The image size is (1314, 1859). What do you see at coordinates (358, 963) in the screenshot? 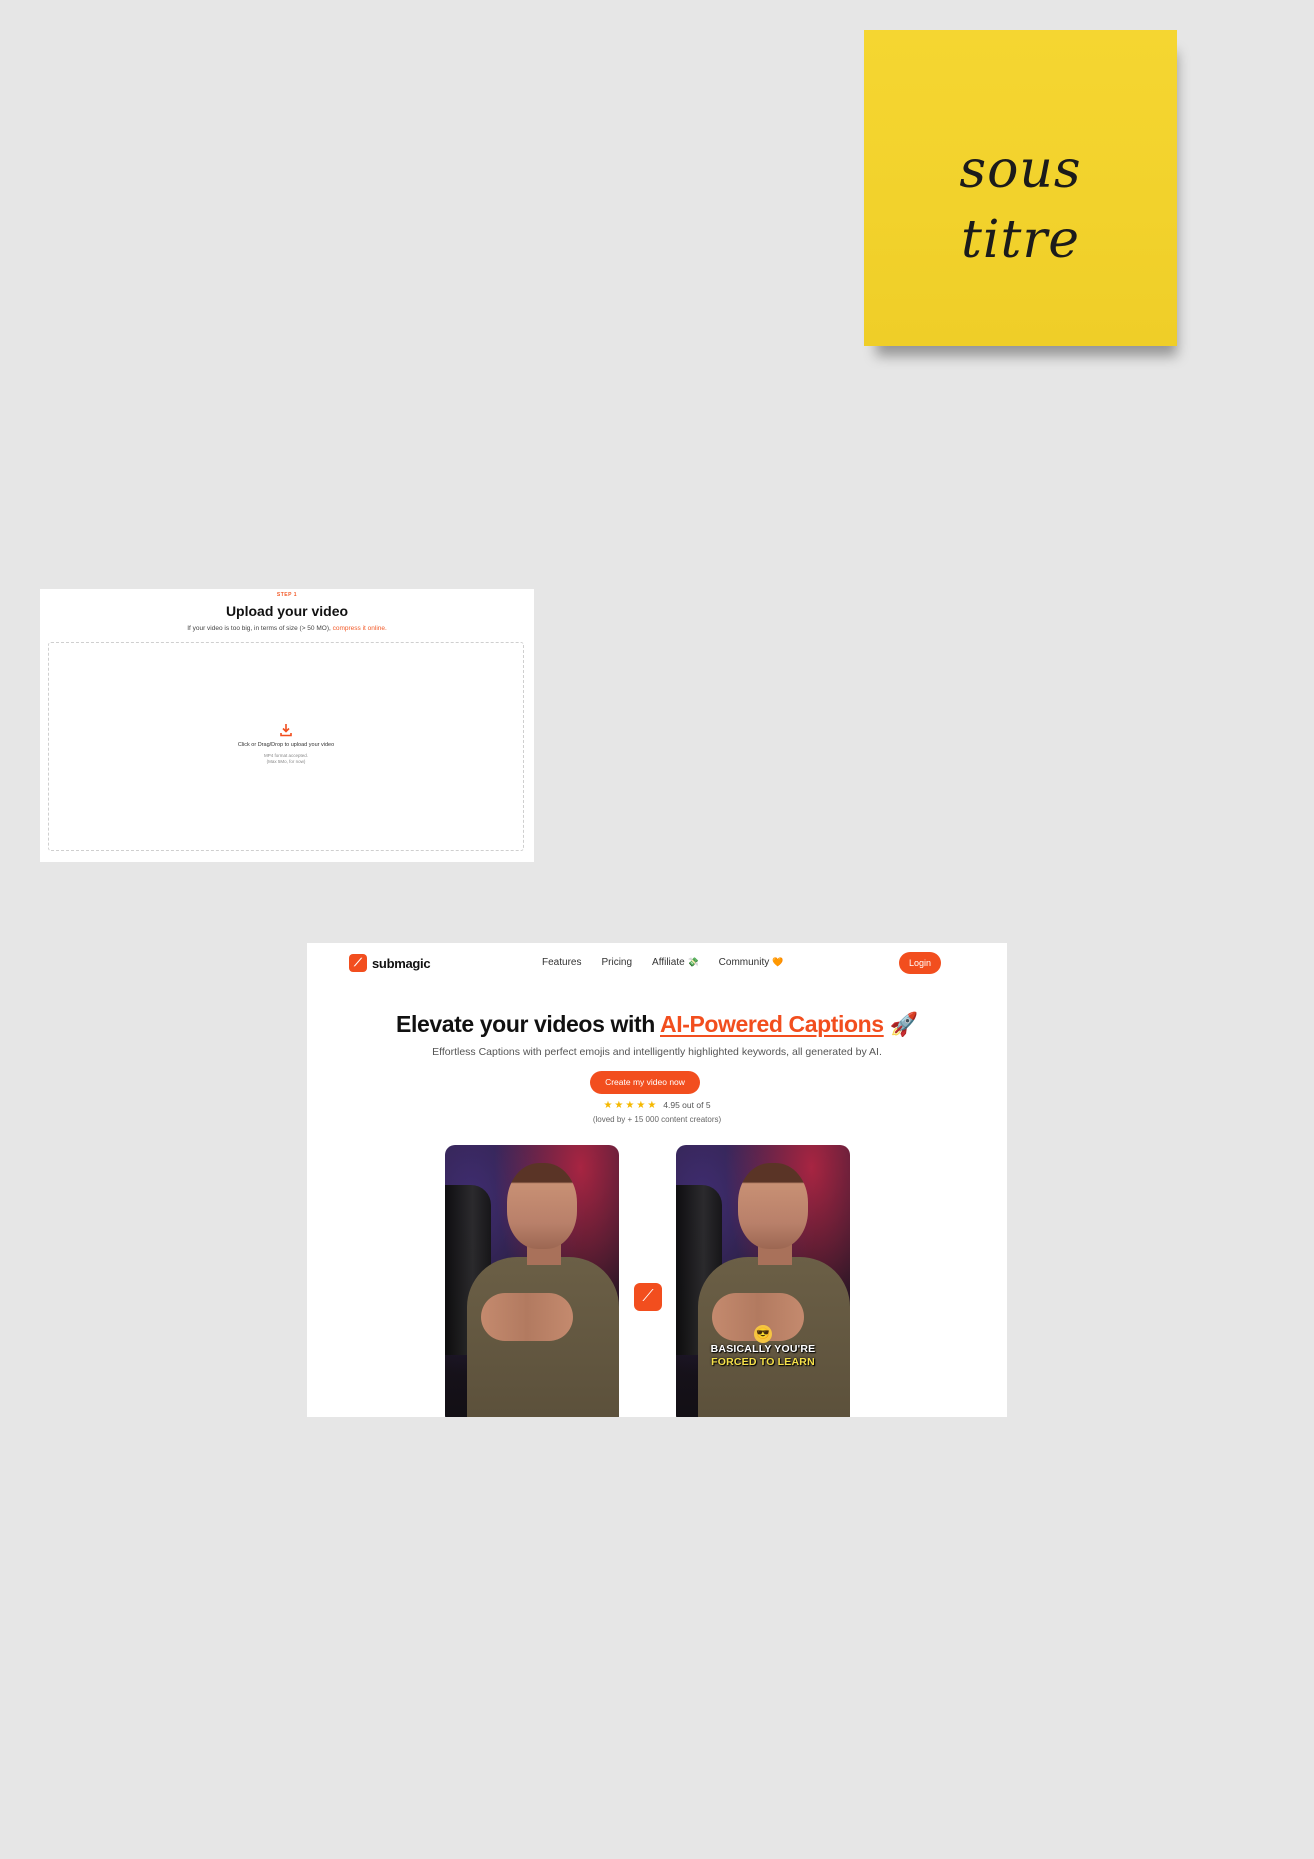
I see `logo-icon: ⟋` at bounding box center [358, 963].